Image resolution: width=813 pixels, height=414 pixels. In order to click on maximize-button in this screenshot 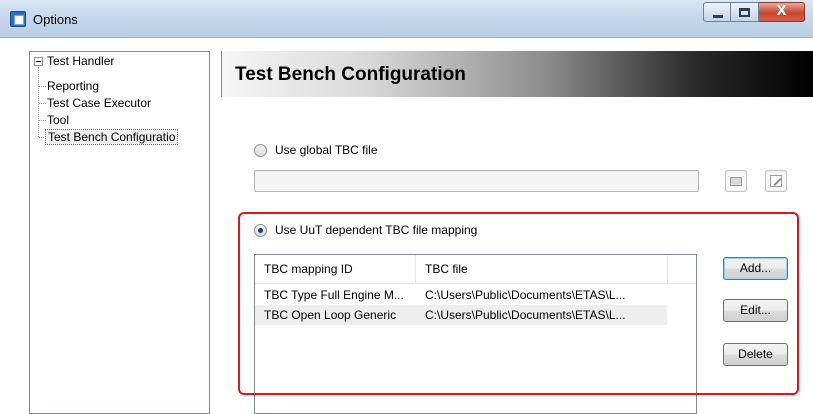, I will do `click(745, 12)`.